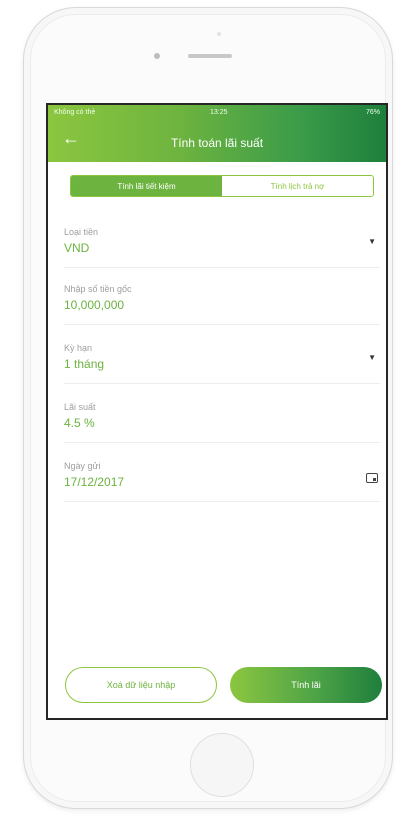 This screenshot has width=408, height=818. Describe the element at coordinates (372, 112) in the screenshot. I see `status-battery: 76%` at that location.